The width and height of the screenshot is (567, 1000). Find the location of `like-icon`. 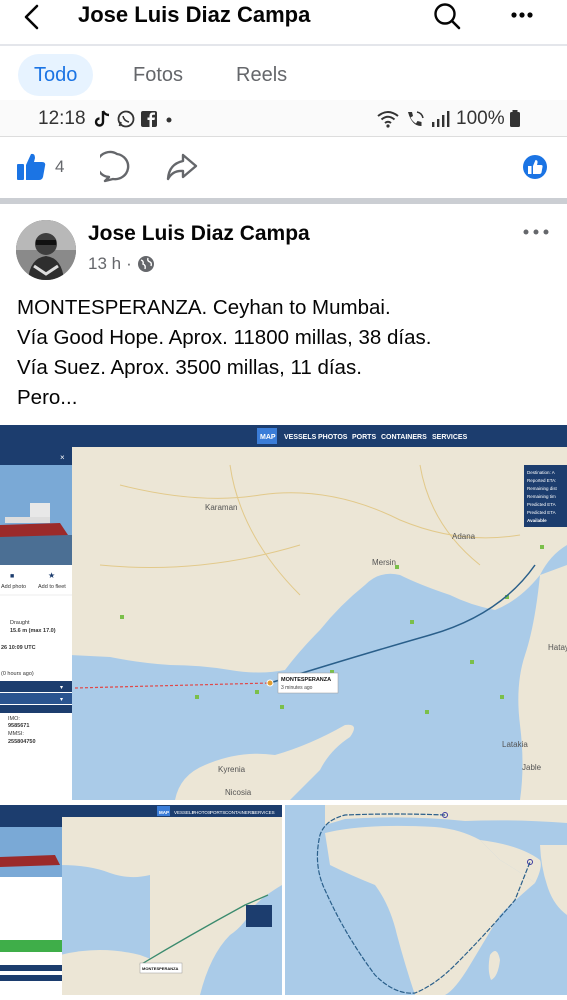

like-icon is located at coordinates (31, 167).